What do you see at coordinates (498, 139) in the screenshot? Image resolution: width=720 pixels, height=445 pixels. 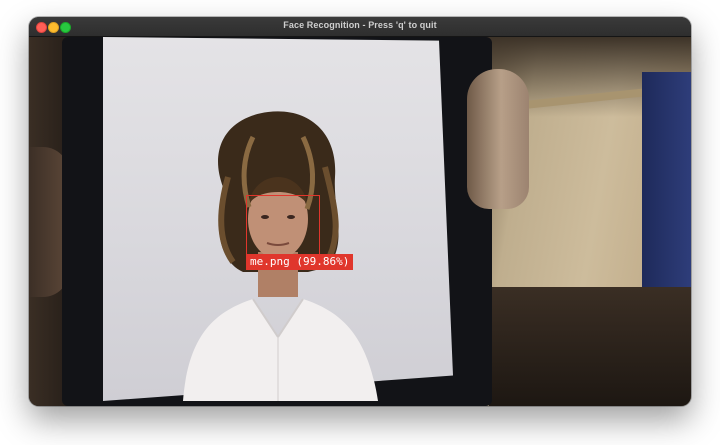 I see `hand-thumb` at bounding box center [498, 139].